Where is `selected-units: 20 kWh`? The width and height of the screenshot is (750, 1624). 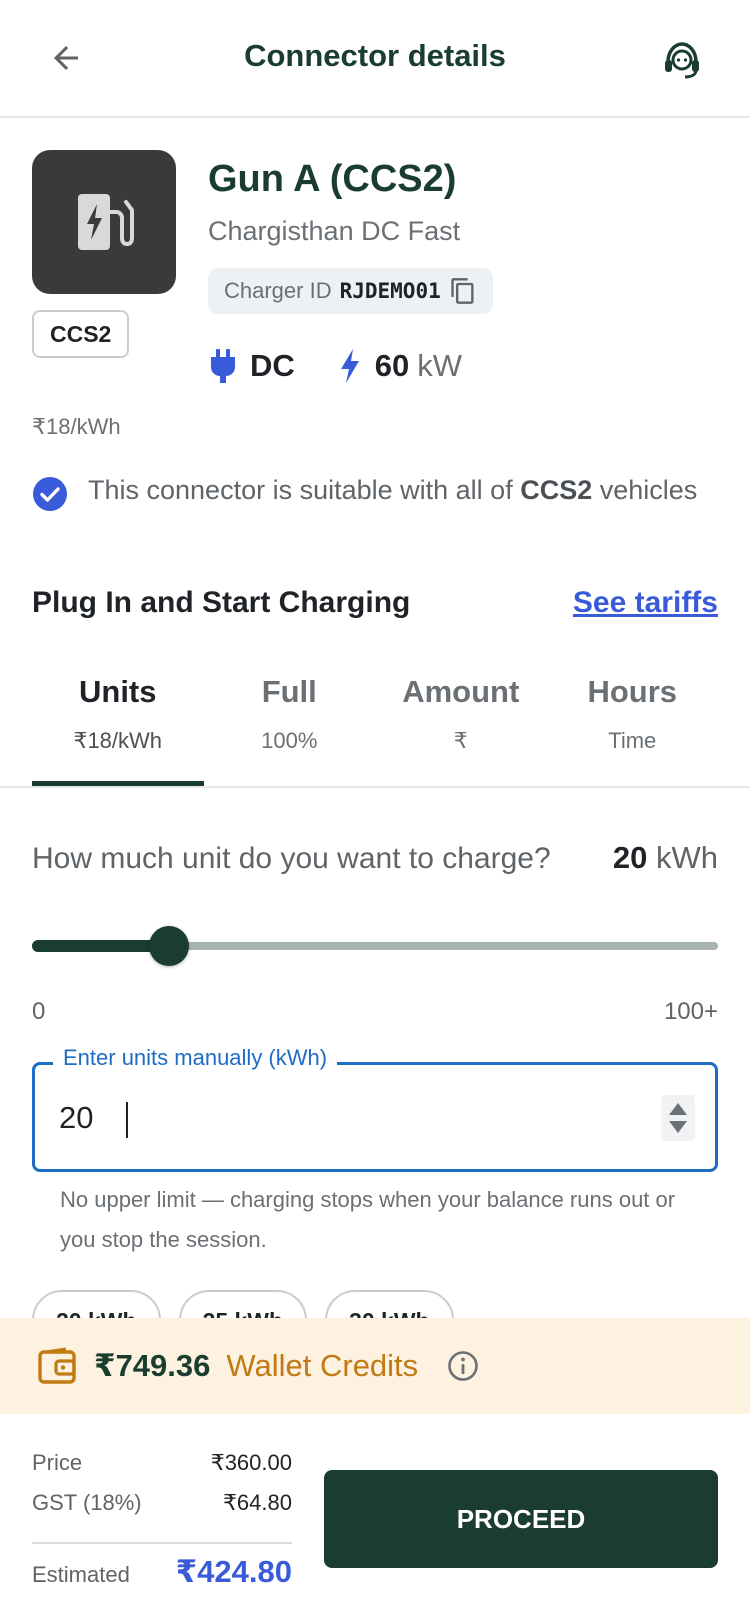 selected-units: 20 kWh is located at coordinates (665, 857).